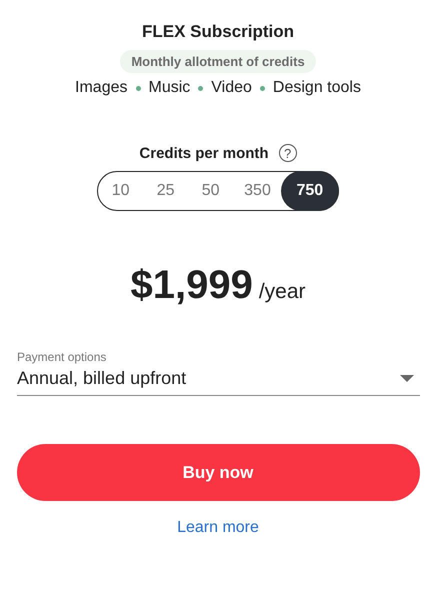 Image resolution: width=436 pixels, height=601 pixels. I want to click on price-amount: $1,999, so click(191, 285).